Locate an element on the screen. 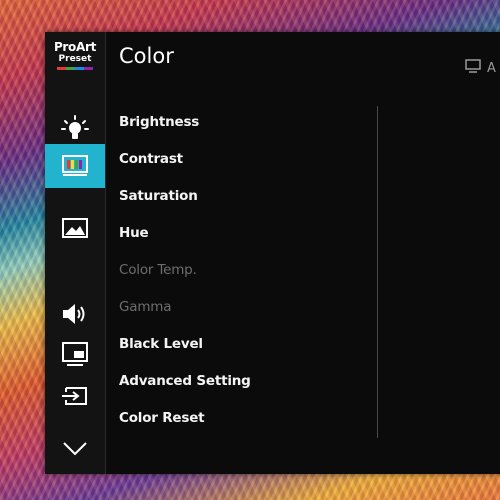 Image resolution: width=500 pixels, height=500 pixels. monitor-icon is located at coordinates (473, 68).